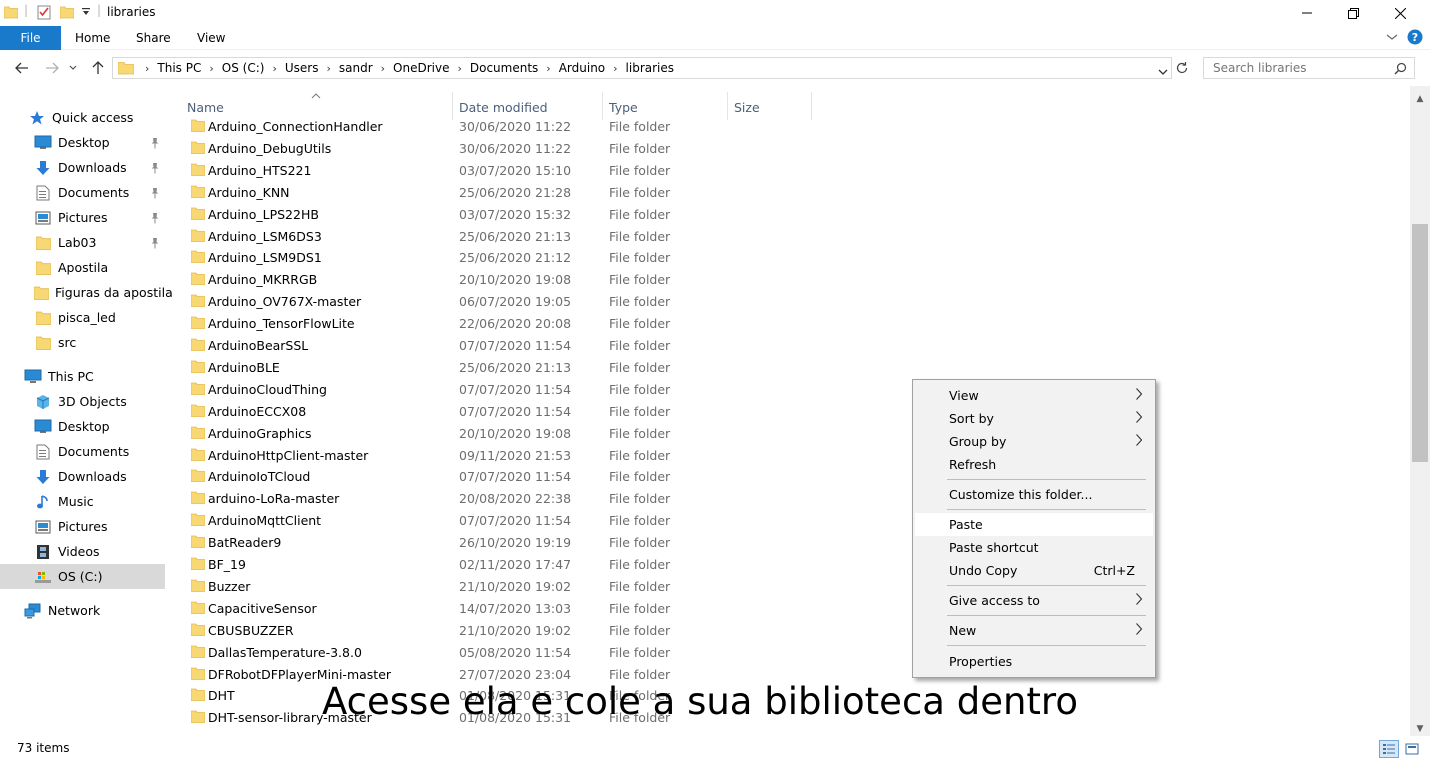  What do you see at coordinates (82, 401) in the screenshot?
I see `sidebar-item-3d-objects: 3D Objects` at bounding box center [82, 401].